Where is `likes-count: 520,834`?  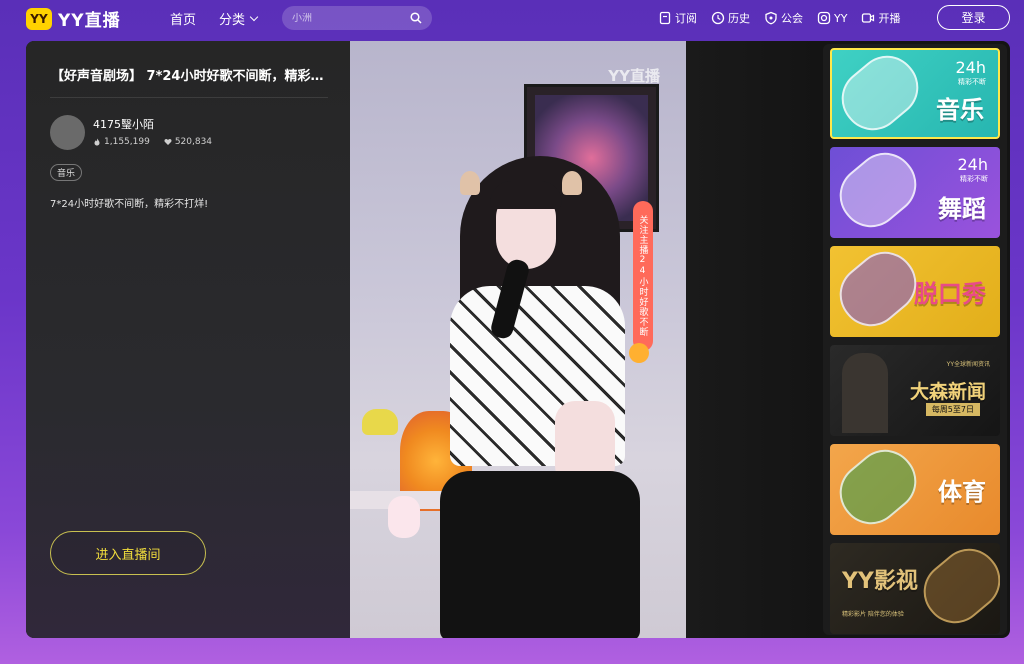
likes-count: 520,834 is located at coordinates (193, 142).